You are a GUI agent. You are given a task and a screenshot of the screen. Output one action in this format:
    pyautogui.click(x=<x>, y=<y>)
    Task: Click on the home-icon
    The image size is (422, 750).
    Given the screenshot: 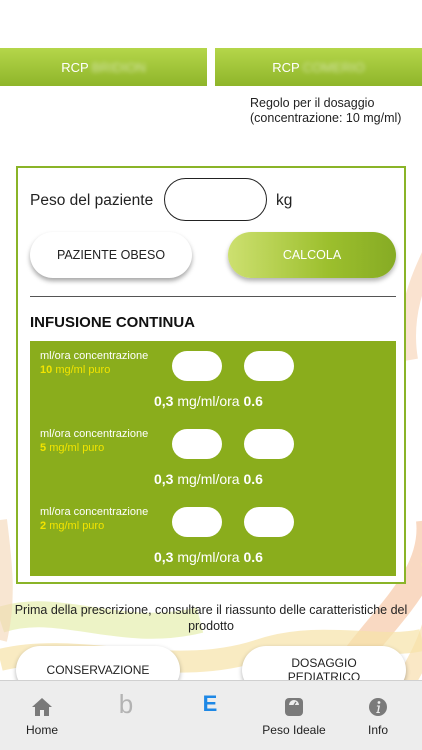 What is the action you would take?
    pyautogui.click(x=42, y=707)
    